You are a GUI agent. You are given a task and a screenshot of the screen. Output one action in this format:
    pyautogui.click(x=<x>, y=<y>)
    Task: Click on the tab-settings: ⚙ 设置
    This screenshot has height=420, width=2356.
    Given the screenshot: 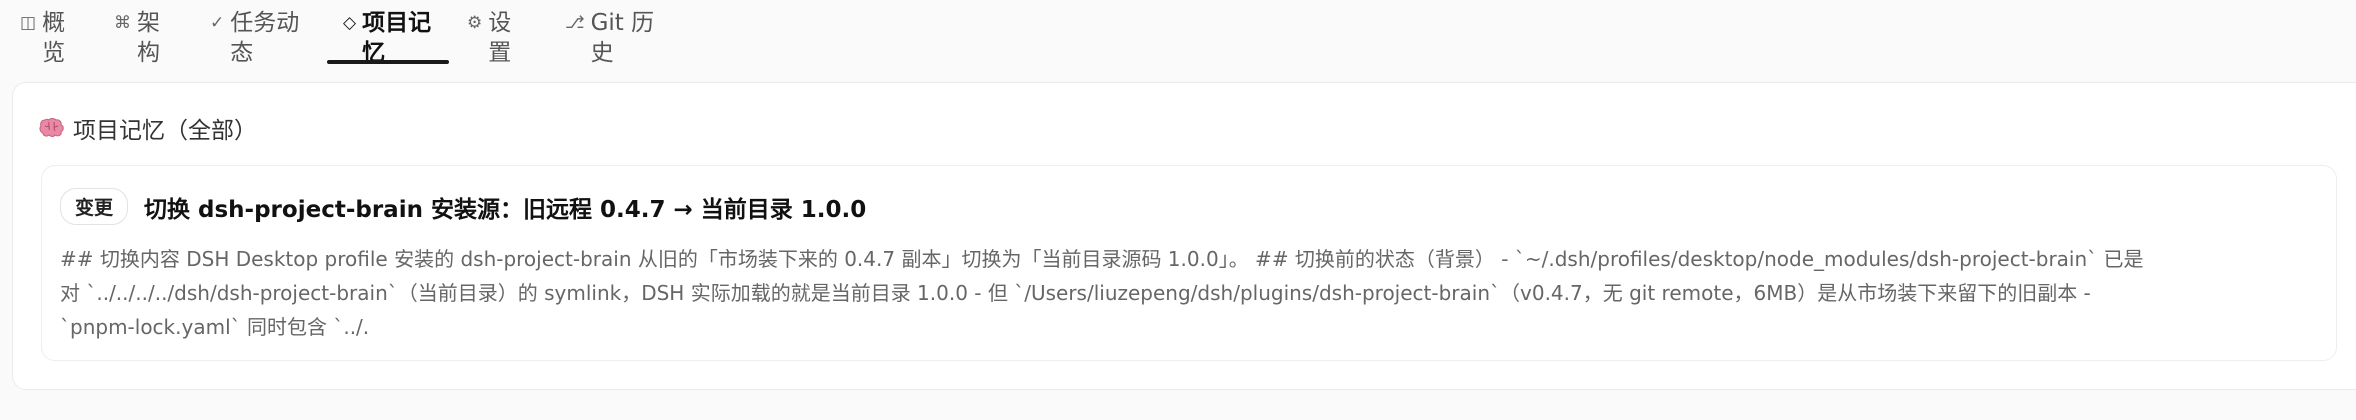 What is the action you would take?
    pyautogui.click(x=499, y=33)
    